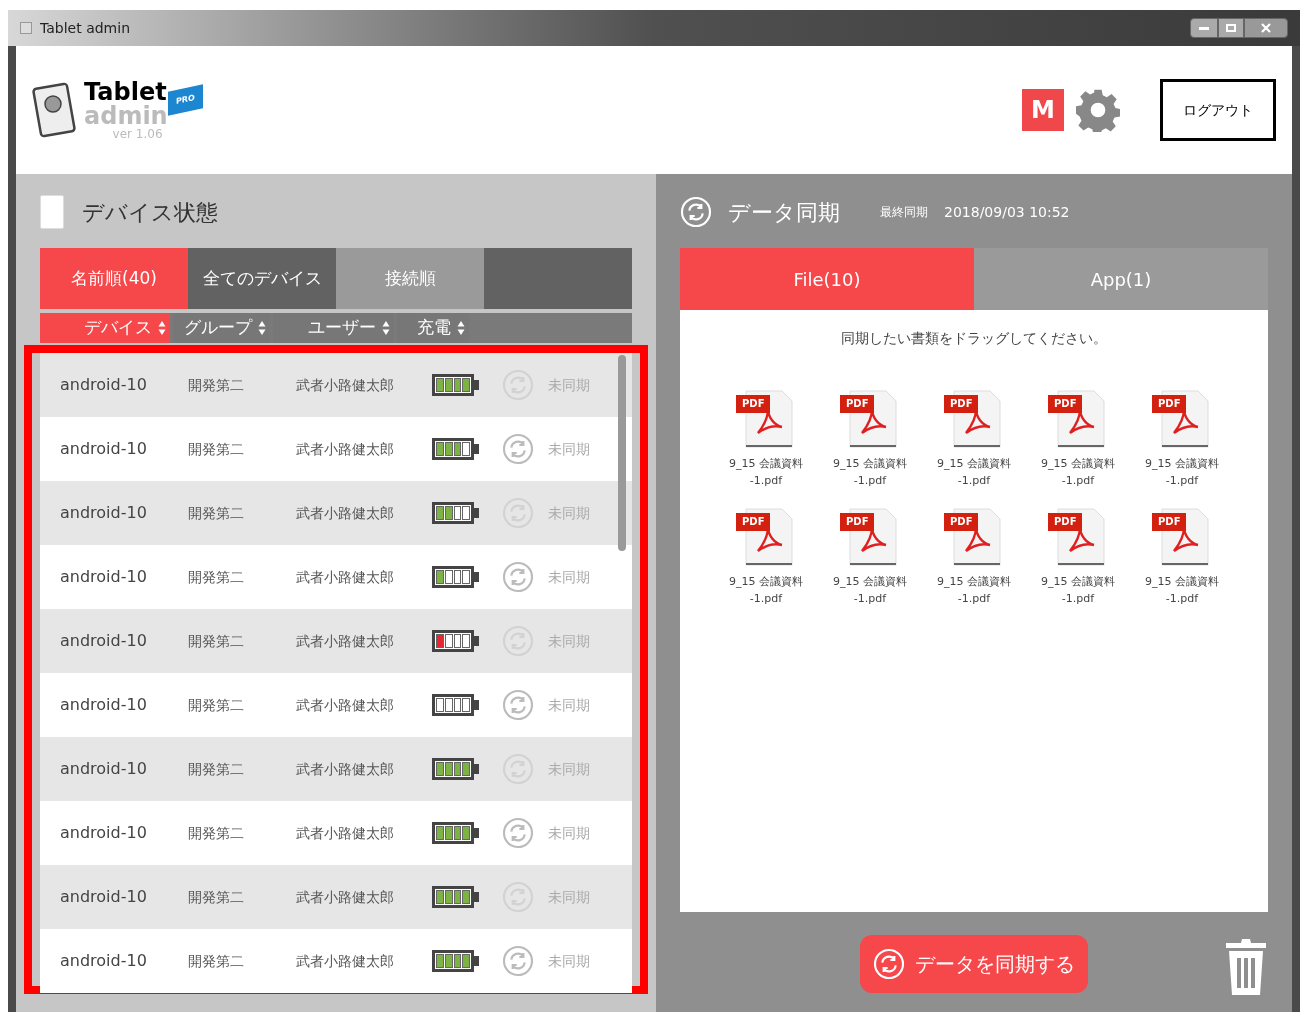  I want to click on close-button, so click(1266, 28).